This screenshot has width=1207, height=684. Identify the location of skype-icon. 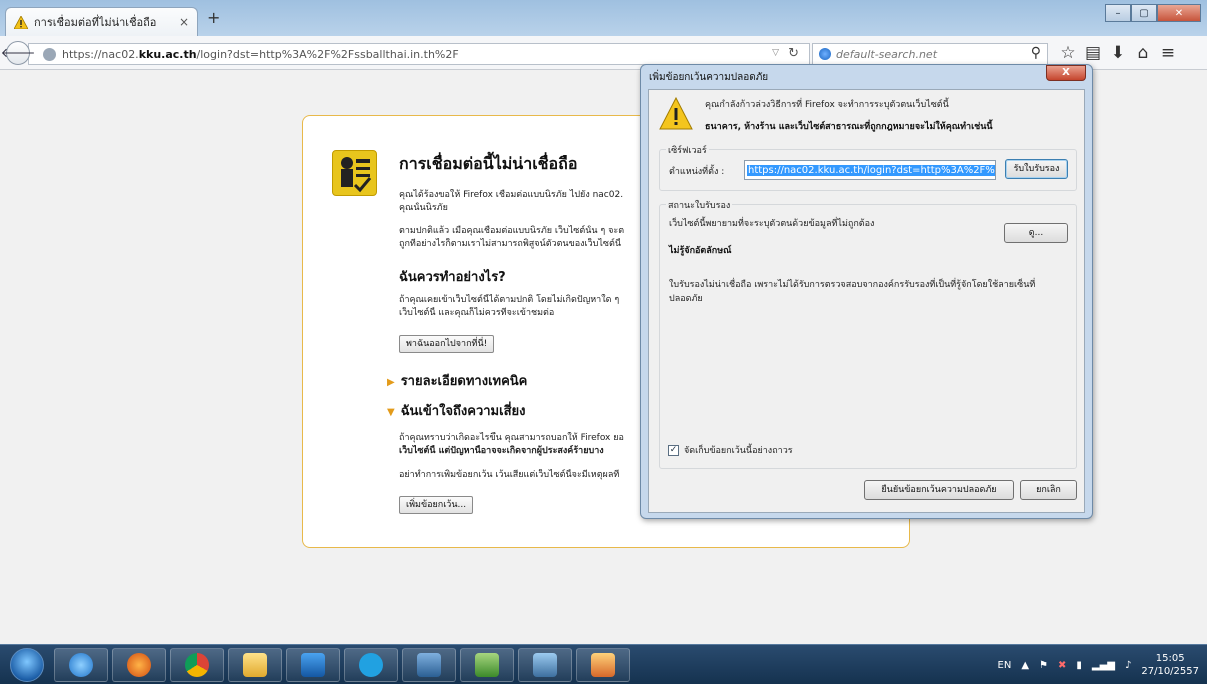
(371, 665).